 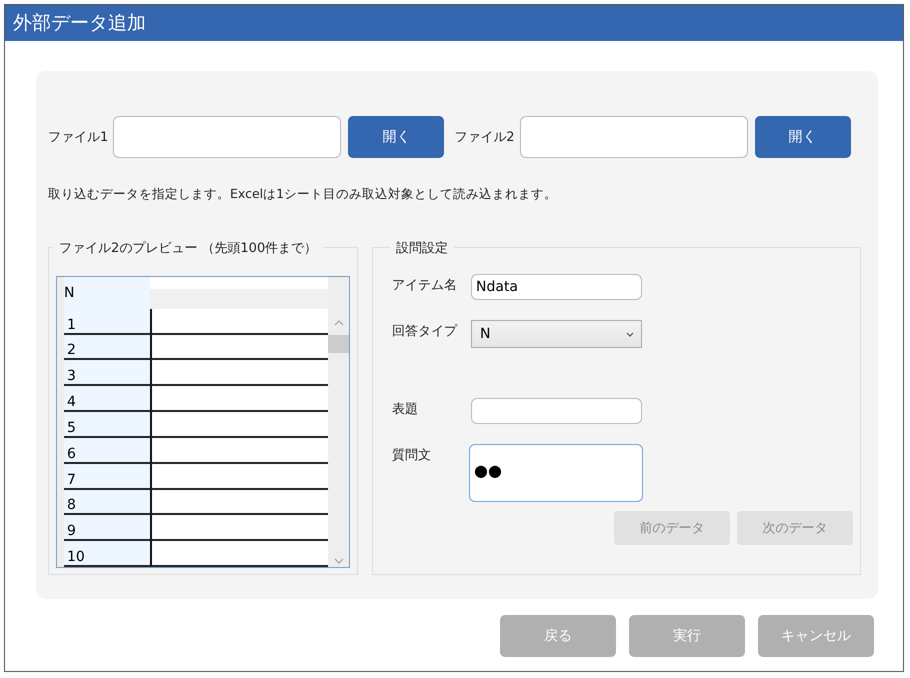 I want to click on scroll-down-icon, so click(x=339, y=561).